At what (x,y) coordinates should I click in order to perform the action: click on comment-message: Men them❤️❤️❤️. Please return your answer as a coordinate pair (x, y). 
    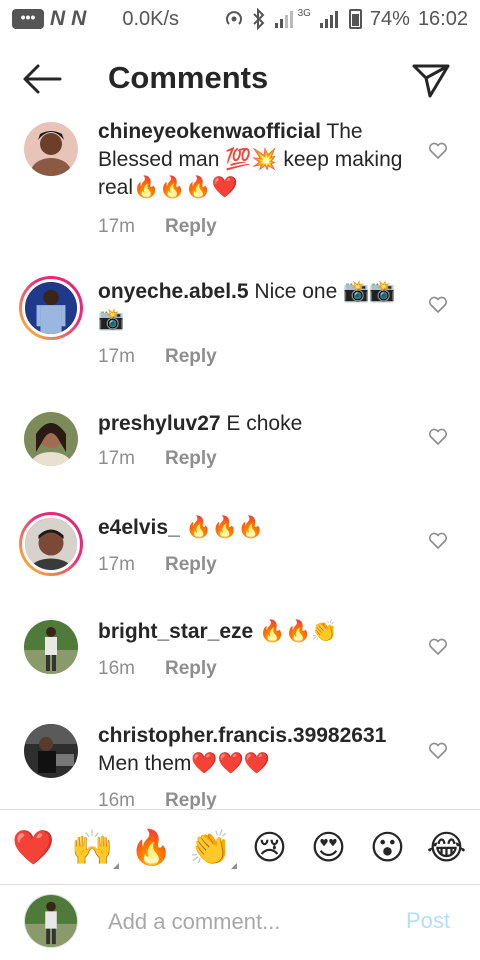
    Looking at the image, I should click on (184, 763).